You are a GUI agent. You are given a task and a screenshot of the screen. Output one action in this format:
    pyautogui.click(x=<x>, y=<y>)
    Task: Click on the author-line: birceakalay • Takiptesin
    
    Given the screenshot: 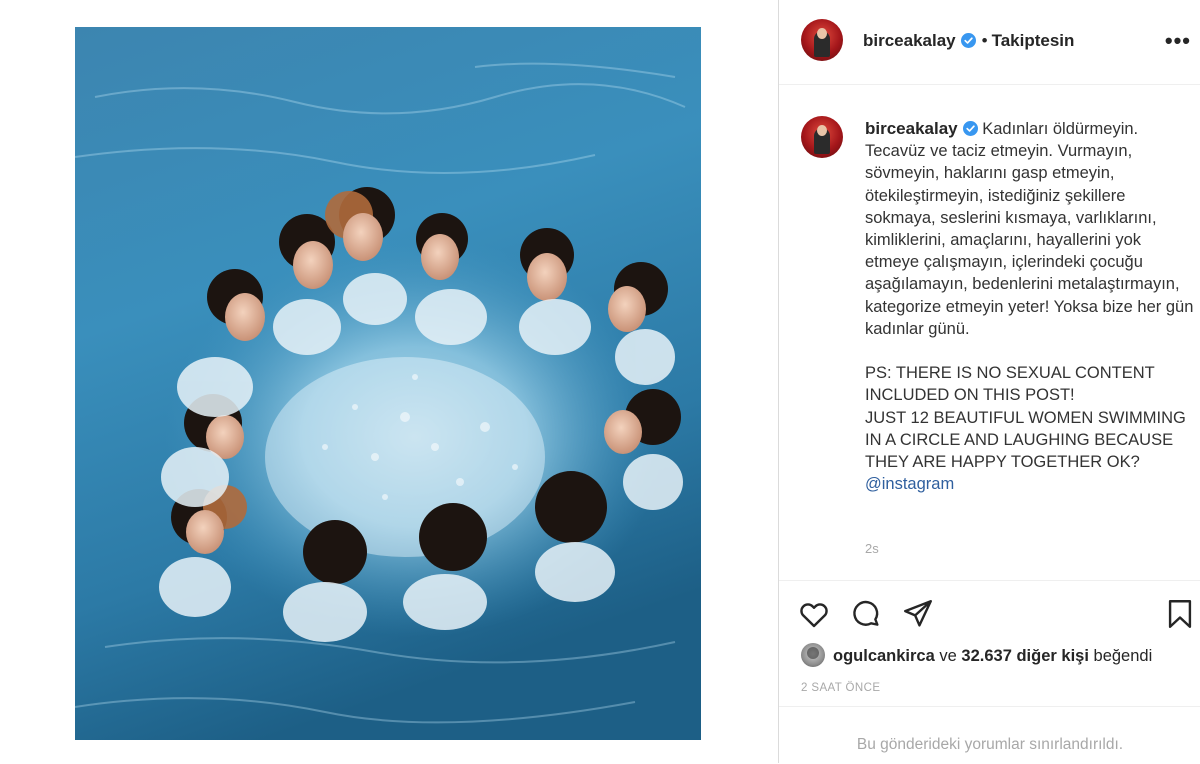 What is the action you would take?
    pyautogui.click(x=968, y=41)
    